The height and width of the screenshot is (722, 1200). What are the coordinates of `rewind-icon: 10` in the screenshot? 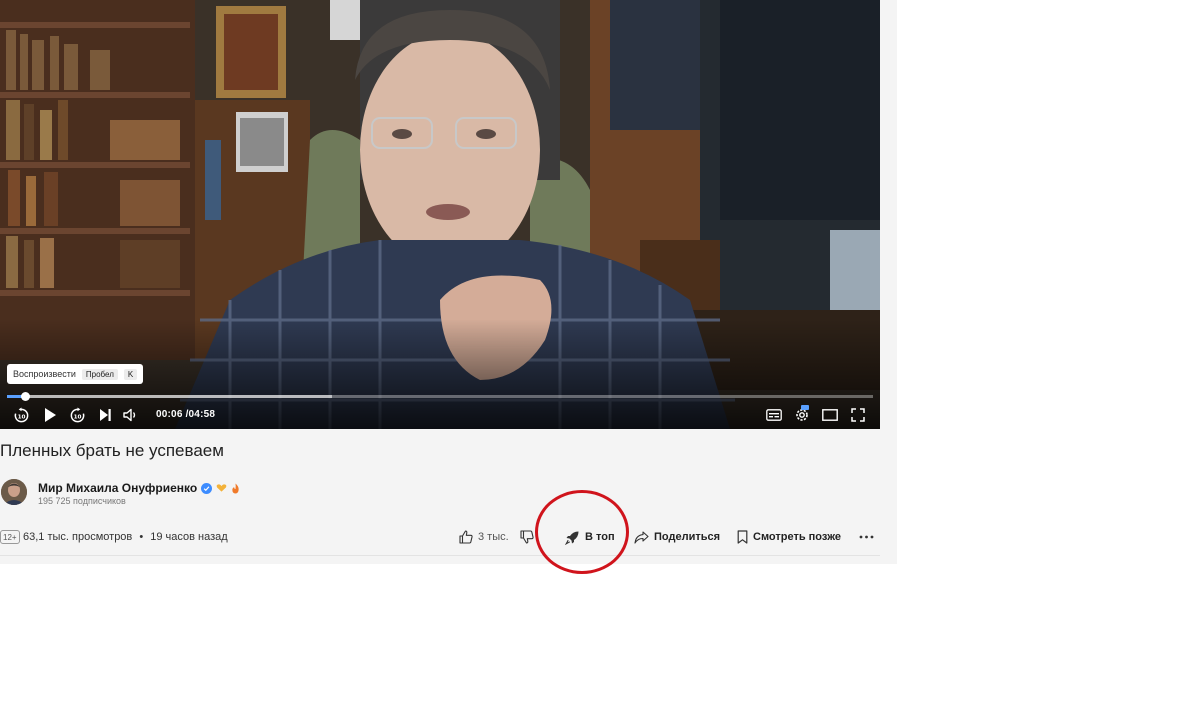 It's located at (21, 414).